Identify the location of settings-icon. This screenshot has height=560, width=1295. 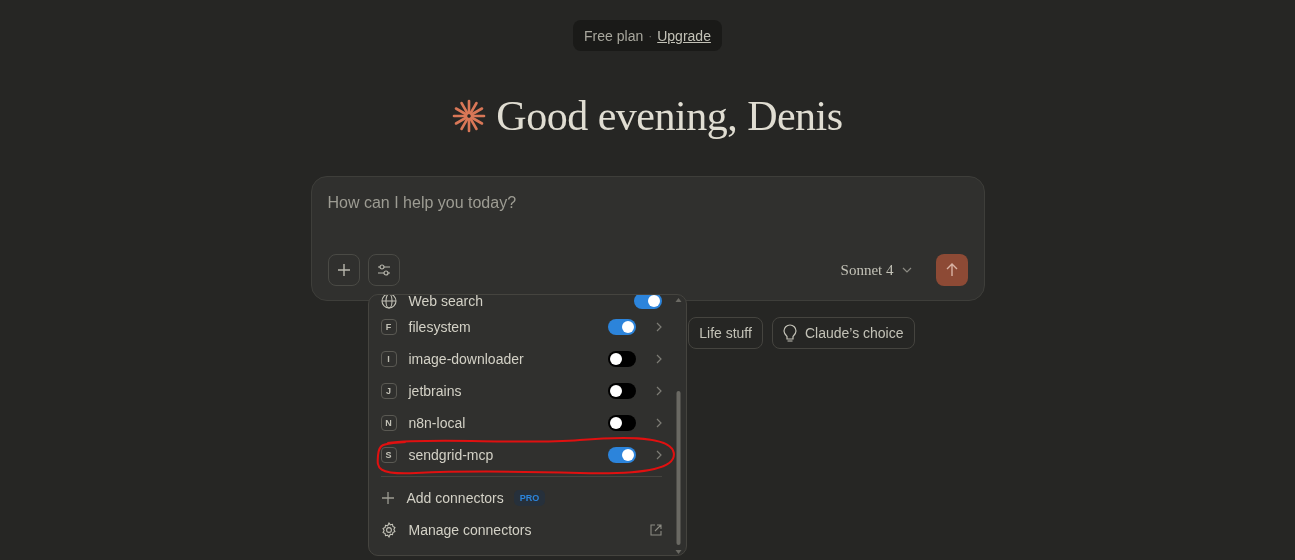
(388, 530).